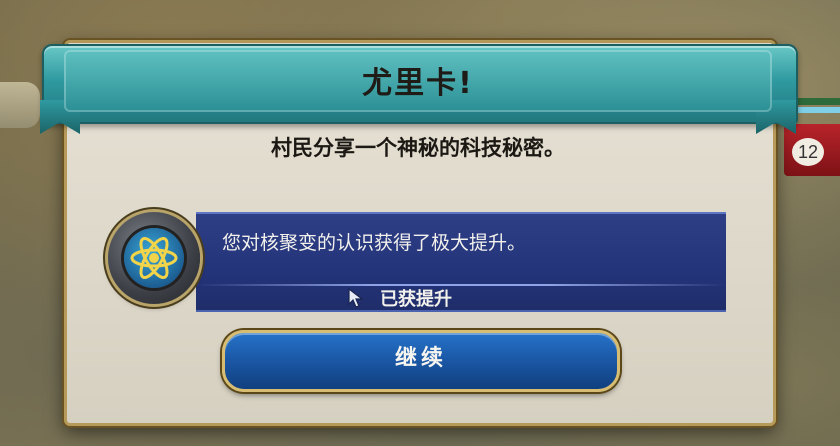  Describe the element at coordinates (20, 105) in the screenshot. I see `left-map-marker` at that location.